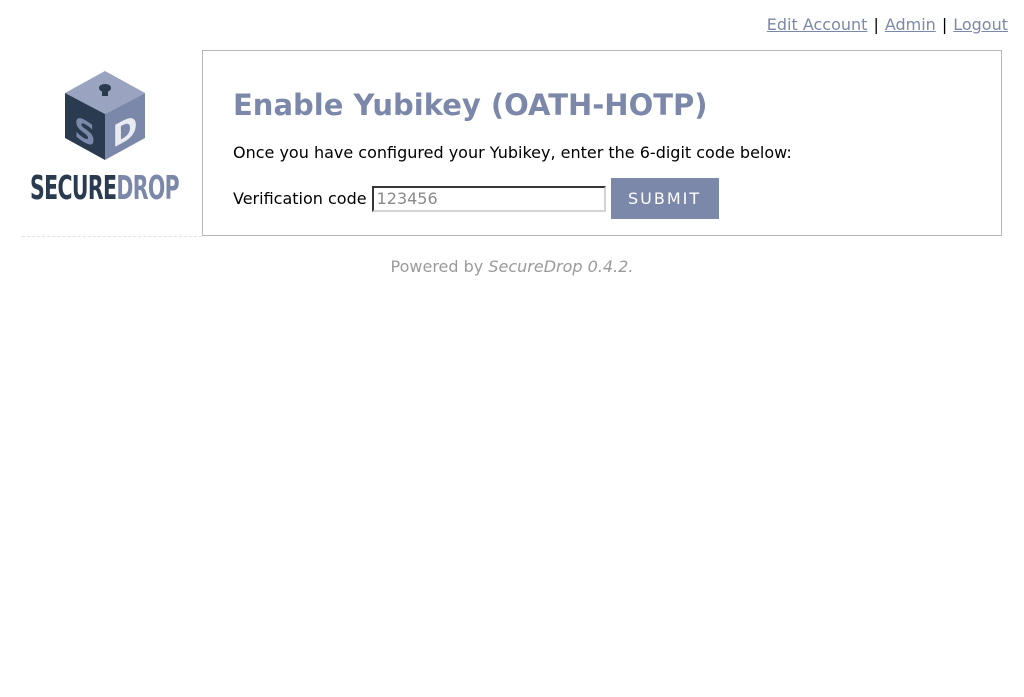  What do you see at coordinates (631, 266) in the screenshot?
I see `footer-suffix: .` at bounding box center [631, 266].